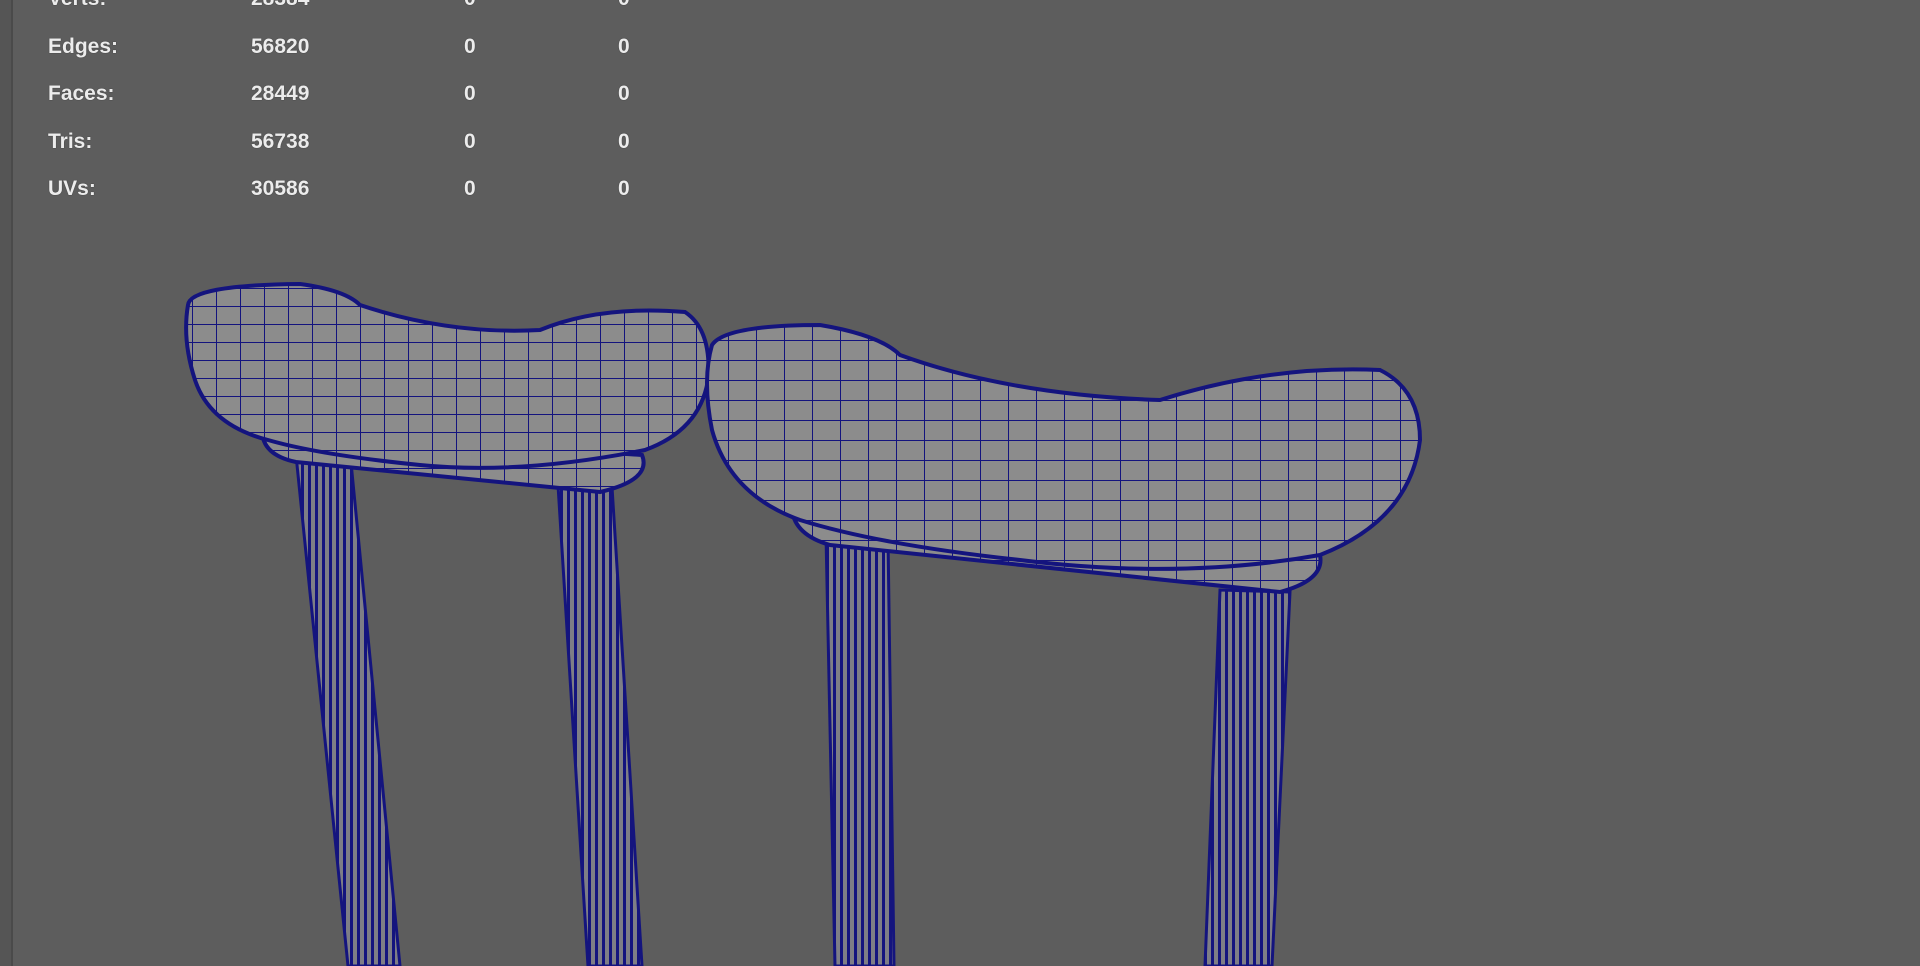 The height and width of the screenshot is (966, 1920). Describe the element at coordinates (600, 724) in the screenshot. I see `left-crutch-leg-right` at that location.